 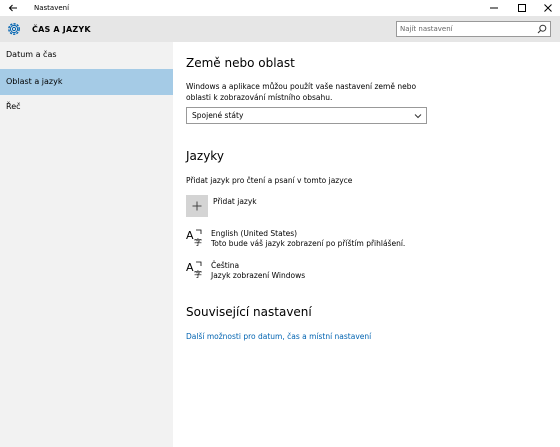 I want to click on country-select-value: Spojené státy, so click(x=218, y=115).